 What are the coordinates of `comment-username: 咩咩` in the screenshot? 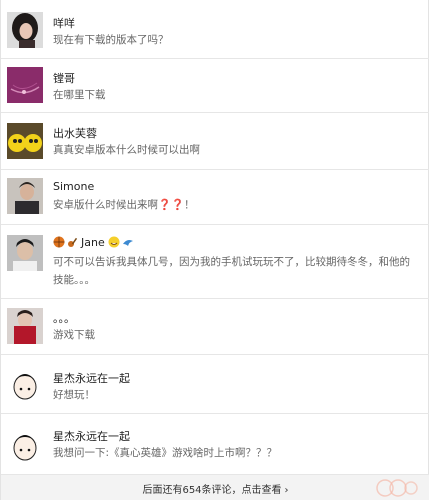 It's located at (64, 23).